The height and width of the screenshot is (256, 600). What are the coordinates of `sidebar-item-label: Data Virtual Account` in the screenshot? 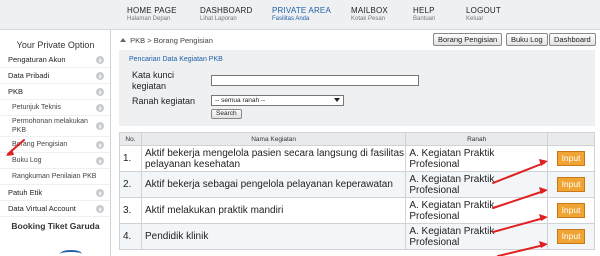 It's located at (42, 208).